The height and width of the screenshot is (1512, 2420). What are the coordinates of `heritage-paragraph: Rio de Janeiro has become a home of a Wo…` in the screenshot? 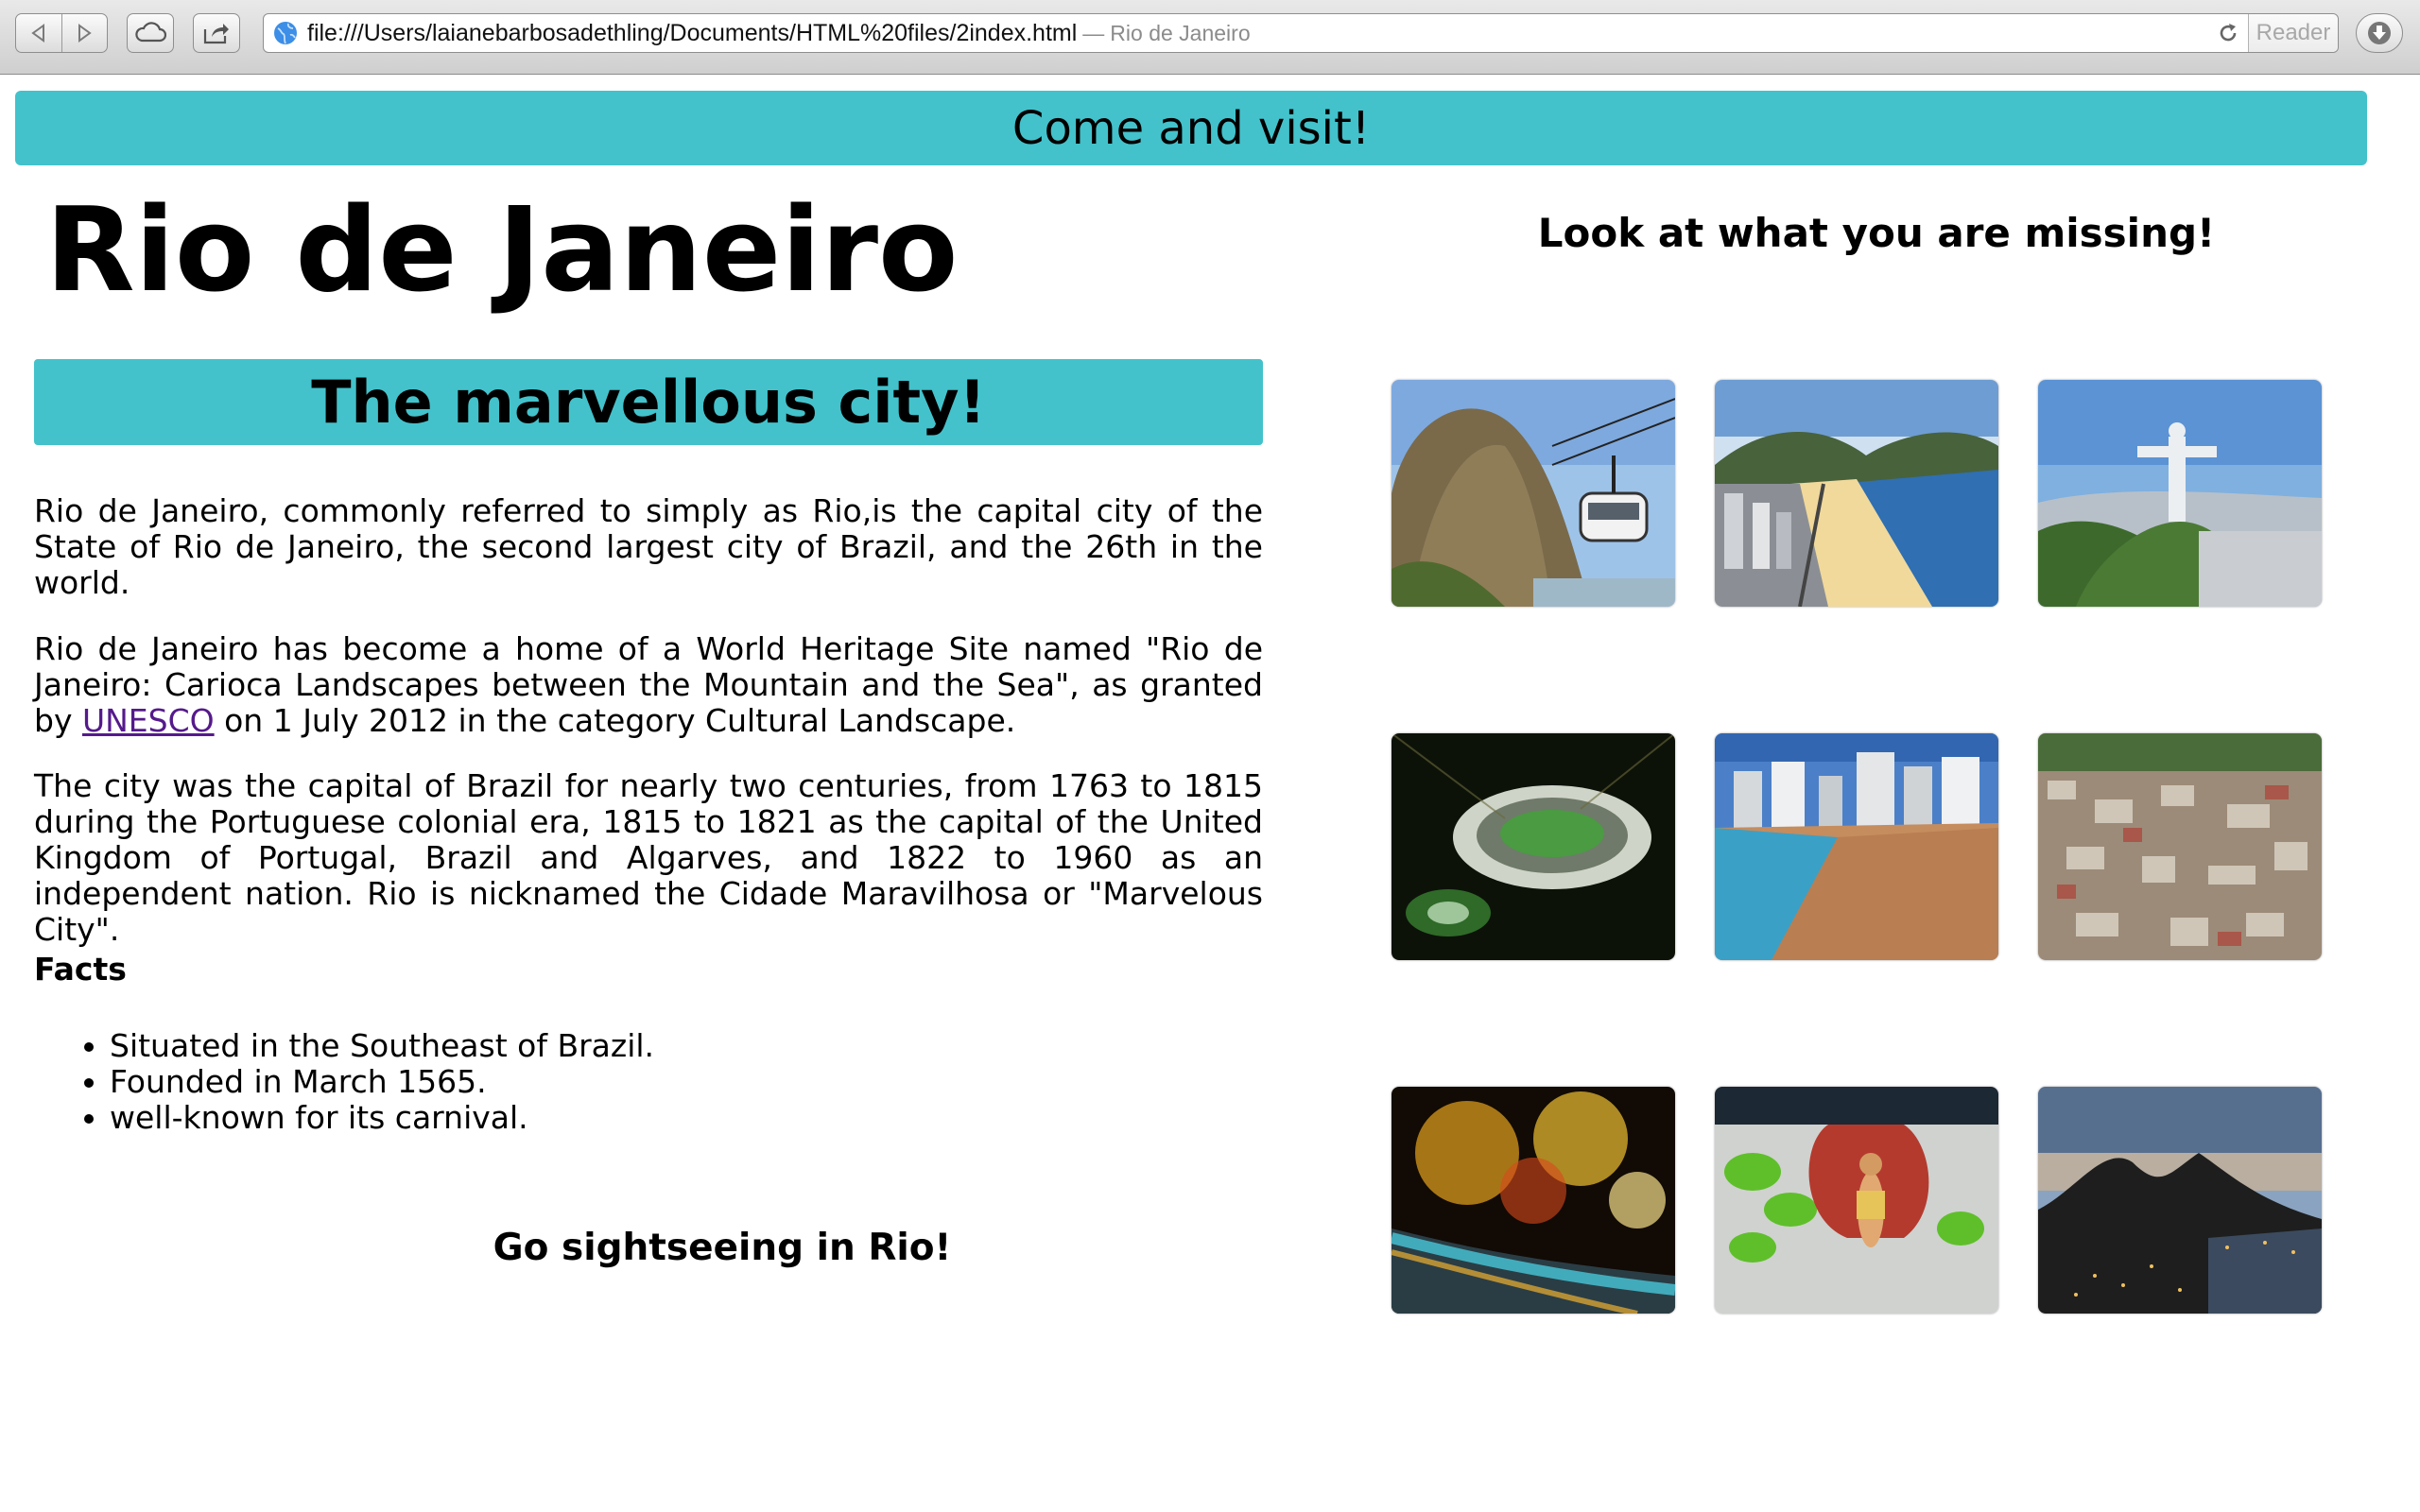 It's located at (648, 685).